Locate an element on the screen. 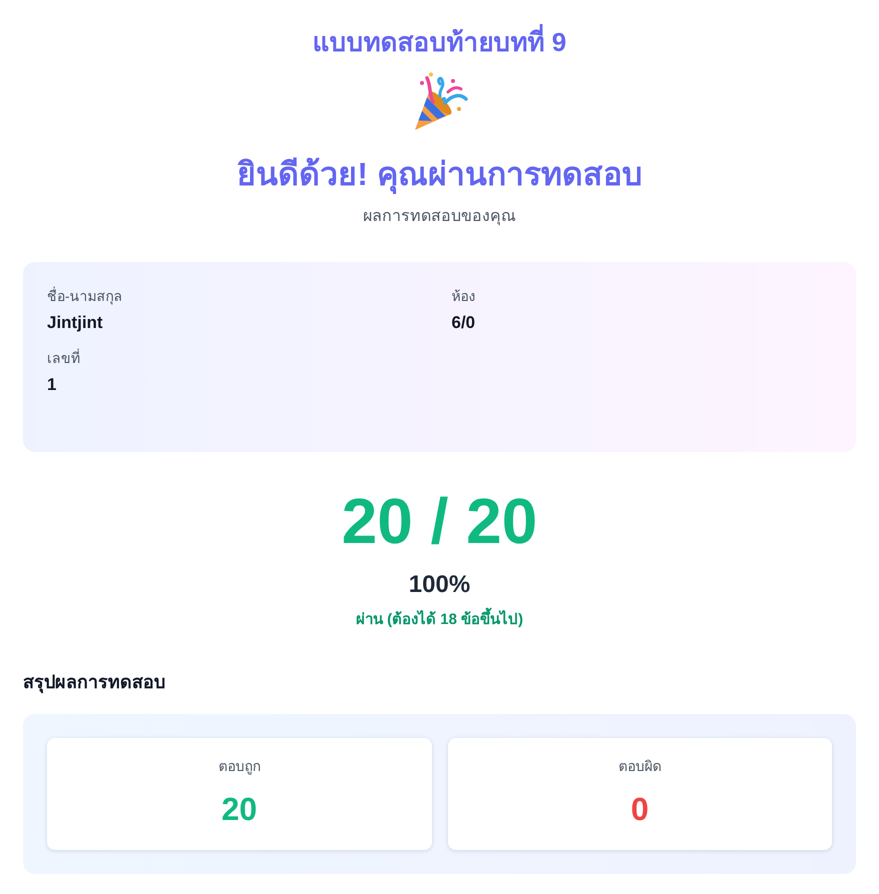 This screenshot has height=894, width=879. results-subtitle: ผลการทดสอบของคุณ is located at coordinates (439, 217).